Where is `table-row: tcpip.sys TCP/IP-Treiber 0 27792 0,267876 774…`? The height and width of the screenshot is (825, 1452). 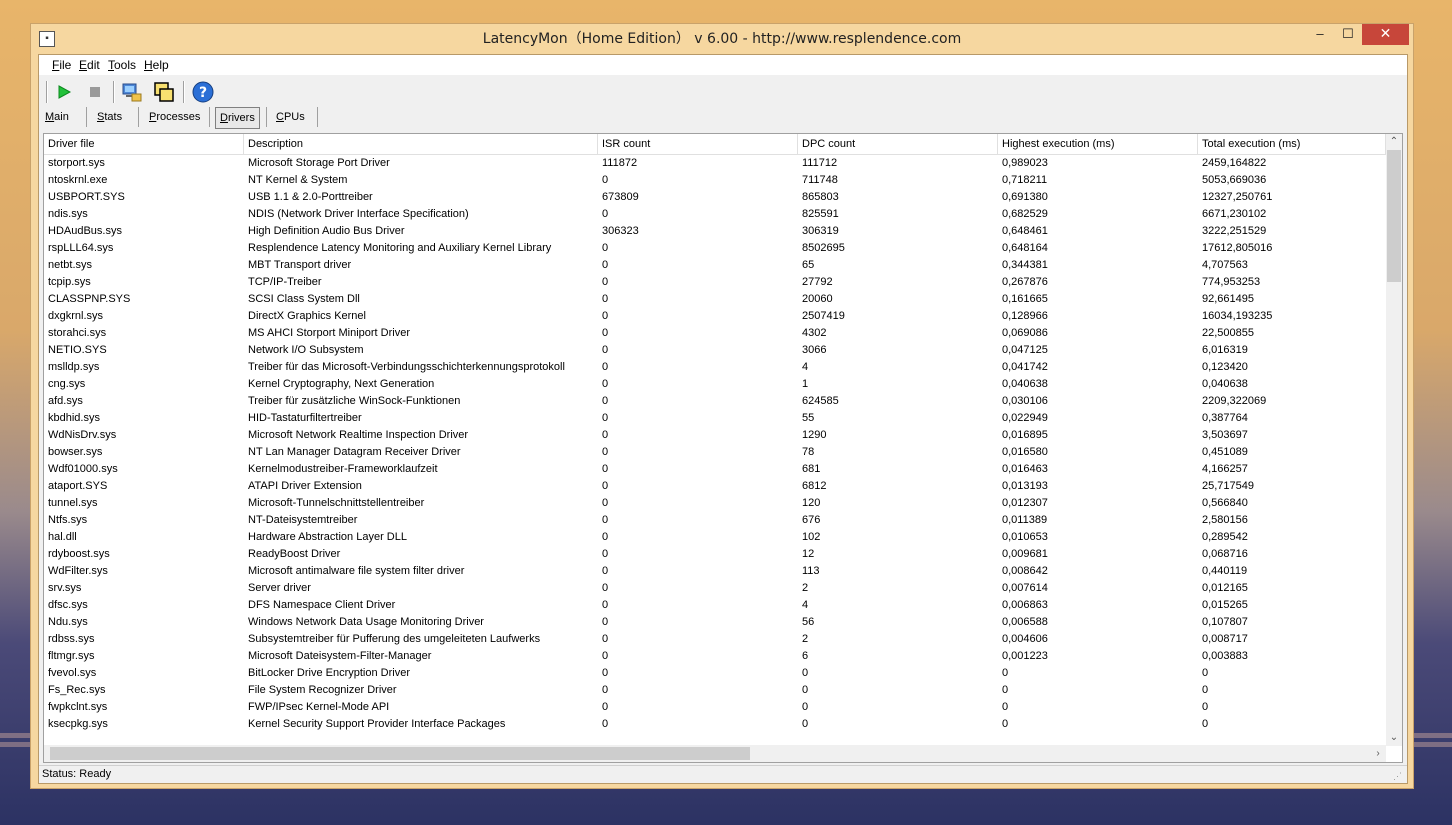
table-row: tcpip.sys TCP/IP-Treiber 0 27792 0,267876 774… is located at coordinates (715, 282).